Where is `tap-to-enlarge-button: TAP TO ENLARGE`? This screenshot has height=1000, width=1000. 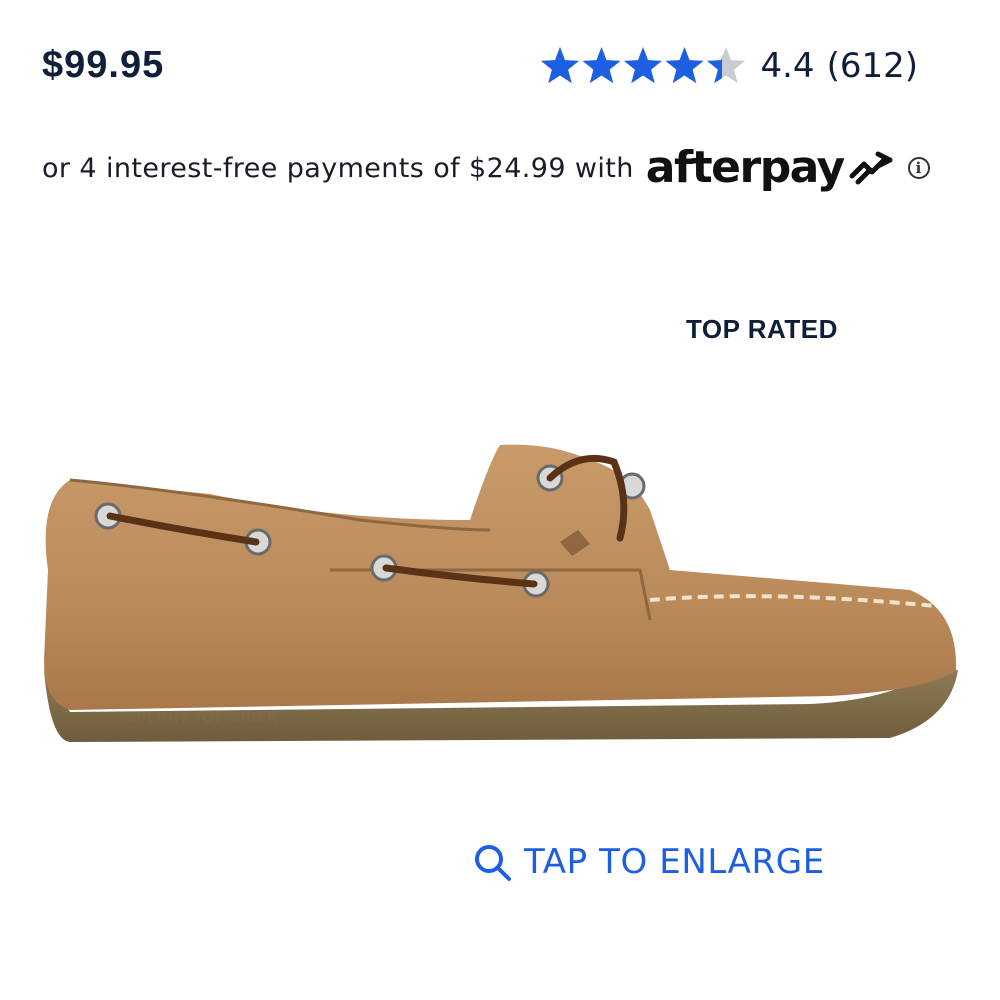
tap-to-enlarge-button: TAP TO ENLARGE is located at coordinates (648, 862).